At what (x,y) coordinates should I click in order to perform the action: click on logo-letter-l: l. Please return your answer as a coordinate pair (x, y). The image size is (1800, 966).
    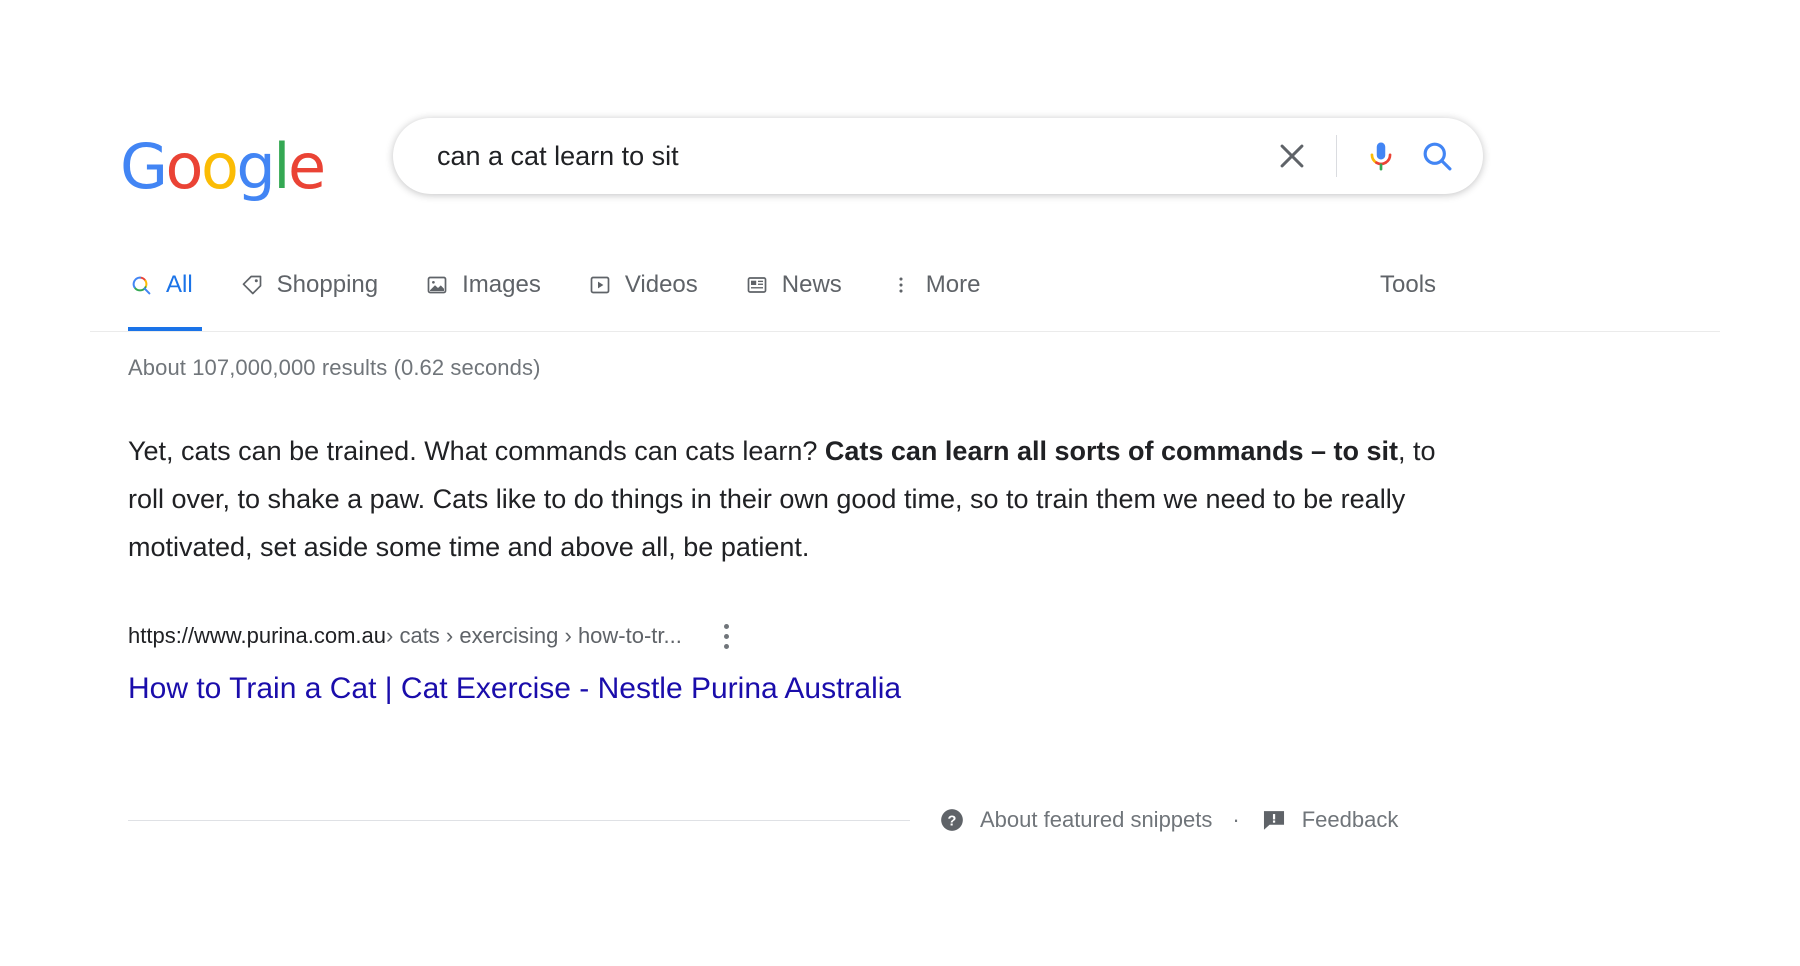
    Looking at the image, I should click on (281, 166).